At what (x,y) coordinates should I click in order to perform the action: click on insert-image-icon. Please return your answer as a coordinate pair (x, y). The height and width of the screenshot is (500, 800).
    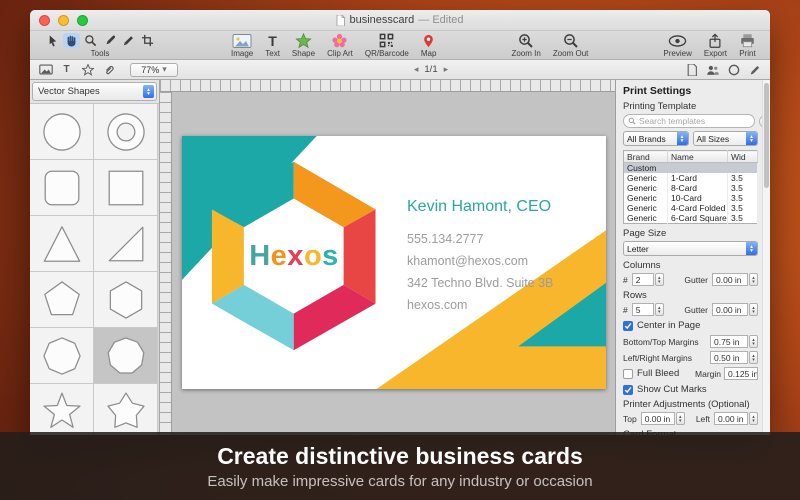
    Looking at the image, I should click on (45, 70).